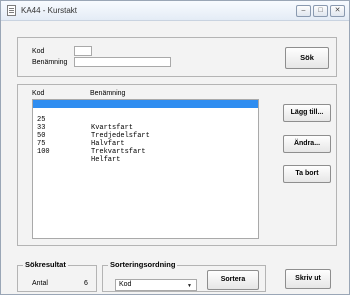  What do you see at coordinates (118, 152) in the screenshot?
I see `list-item-name: Trekvartsfart` at bounding box center [118, 152].